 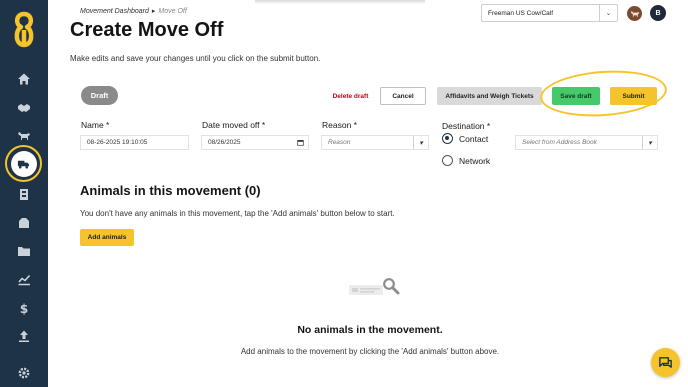 I want to click on date-field-value: 08/26/2025, so click(x=224, y=142).